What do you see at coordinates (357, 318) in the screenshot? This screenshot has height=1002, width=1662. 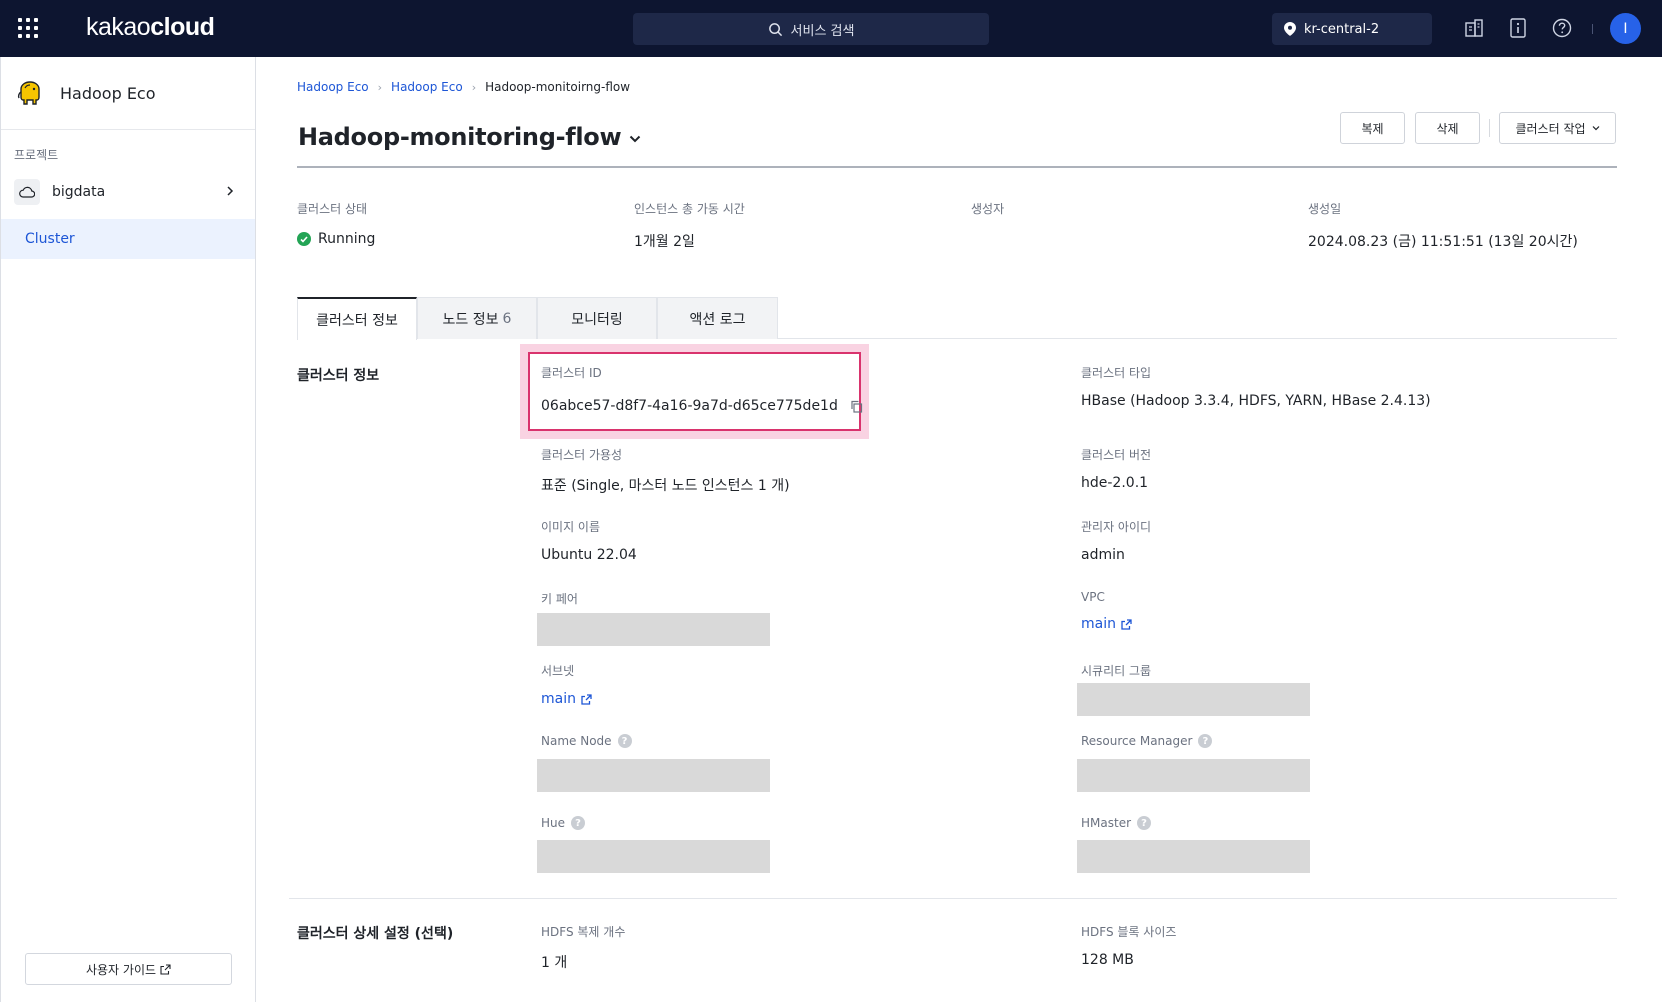 I see `tab-cluster-info: 클러스터 정보` at bounding box center [357, 318].